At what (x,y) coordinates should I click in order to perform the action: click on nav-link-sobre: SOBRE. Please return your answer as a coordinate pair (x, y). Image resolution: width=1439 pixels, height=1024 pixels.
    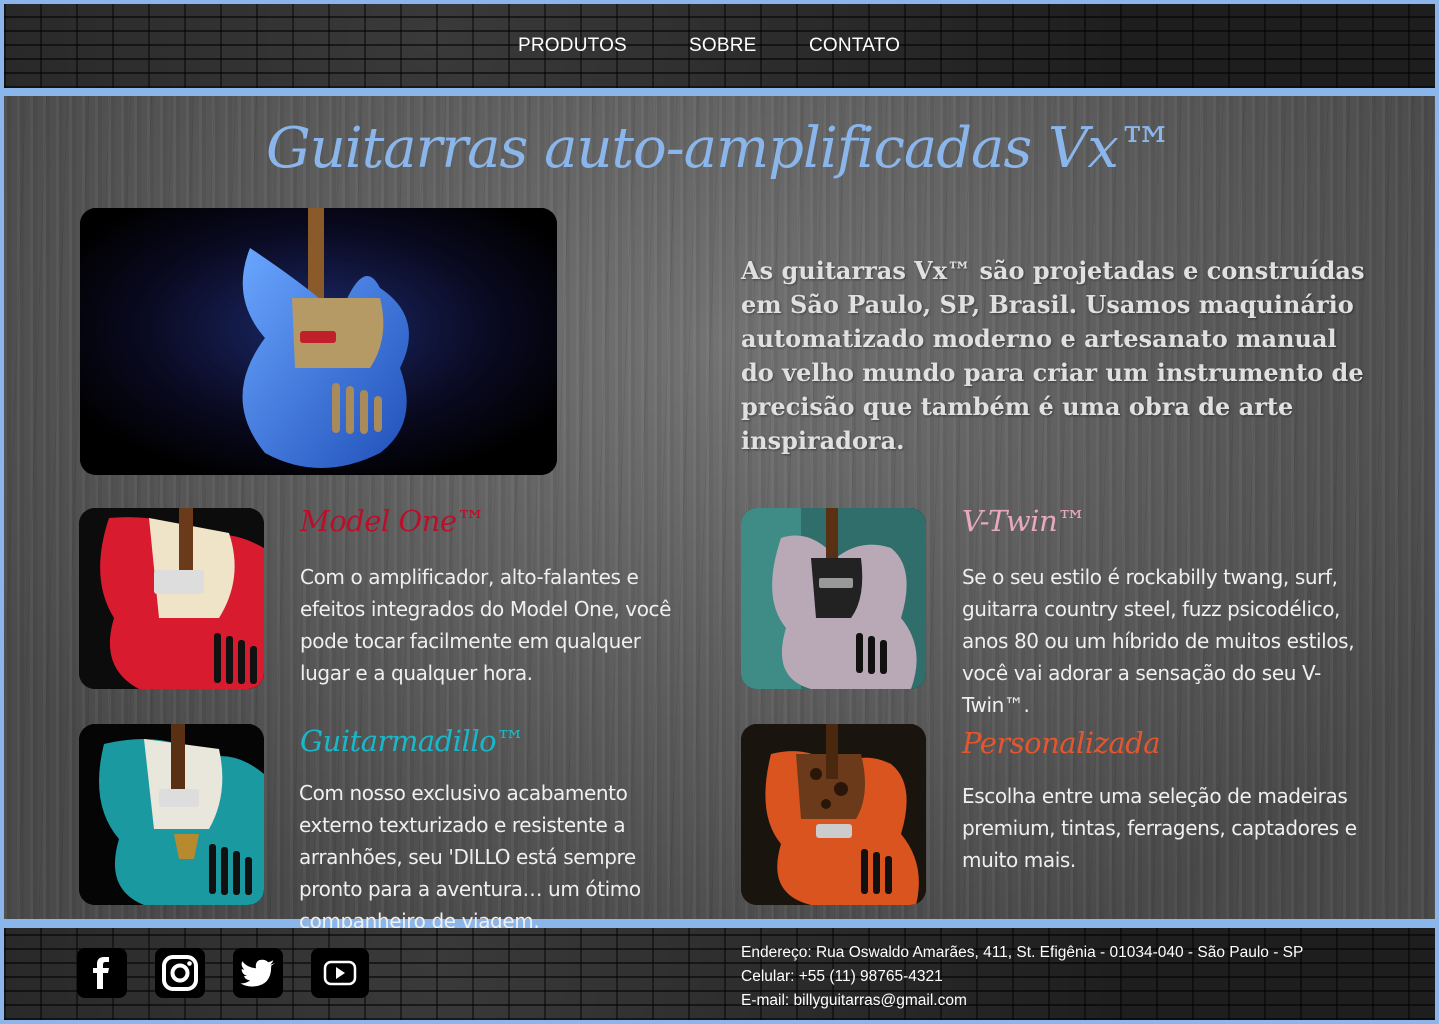
    Looking at the image, I should click on (723, 46).